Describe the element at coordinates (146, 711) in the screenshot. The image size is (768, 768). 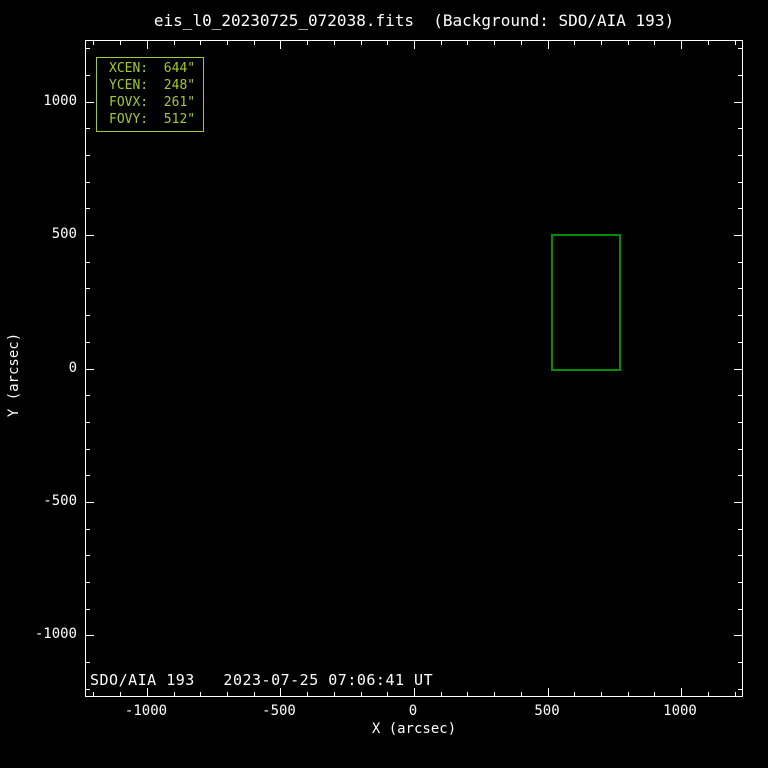
I see `x-axis-tick-label: -1000` at that location.